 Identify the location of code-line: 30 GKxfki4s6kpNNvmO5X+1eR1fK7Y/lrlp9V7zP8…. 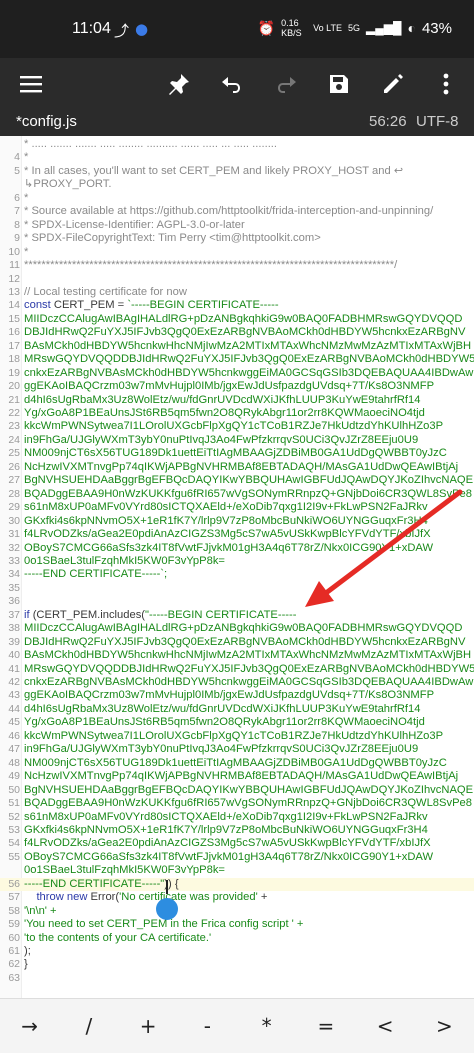
(237, 521).